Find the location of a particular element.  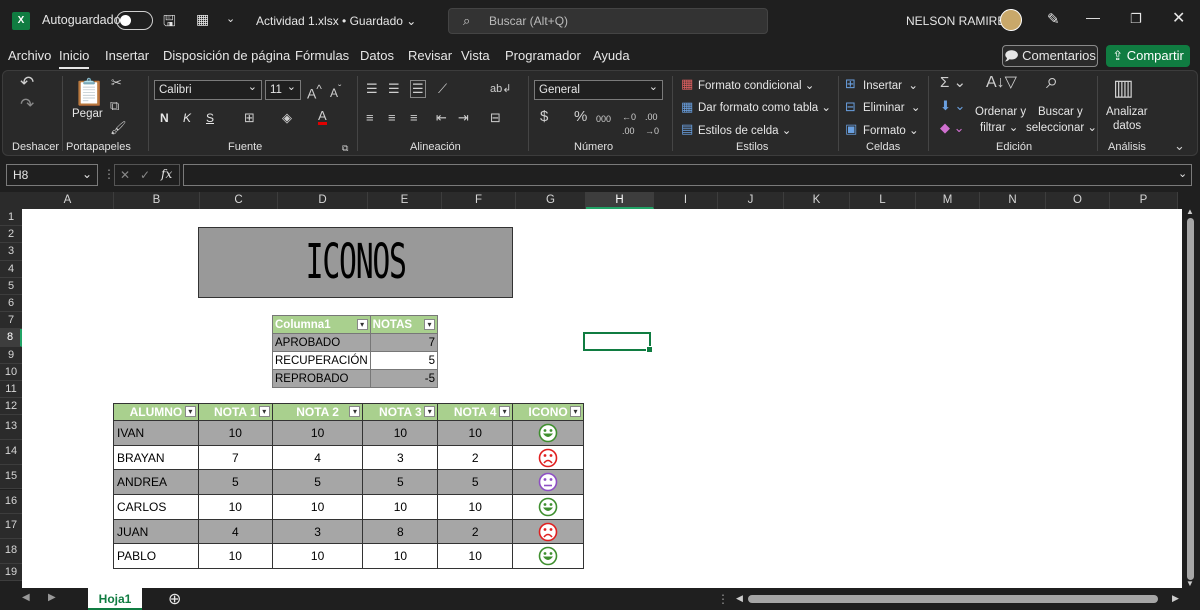

undo-icon: ↶ is located at coordinates (27, 82).